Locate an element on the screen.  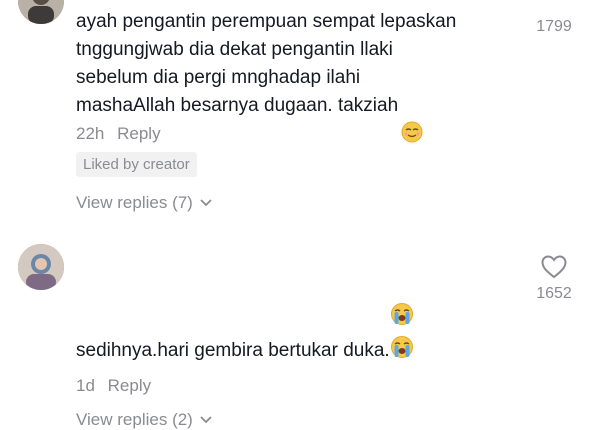
view-replies-label: View replies (7) is located at coordinates (134, 202).